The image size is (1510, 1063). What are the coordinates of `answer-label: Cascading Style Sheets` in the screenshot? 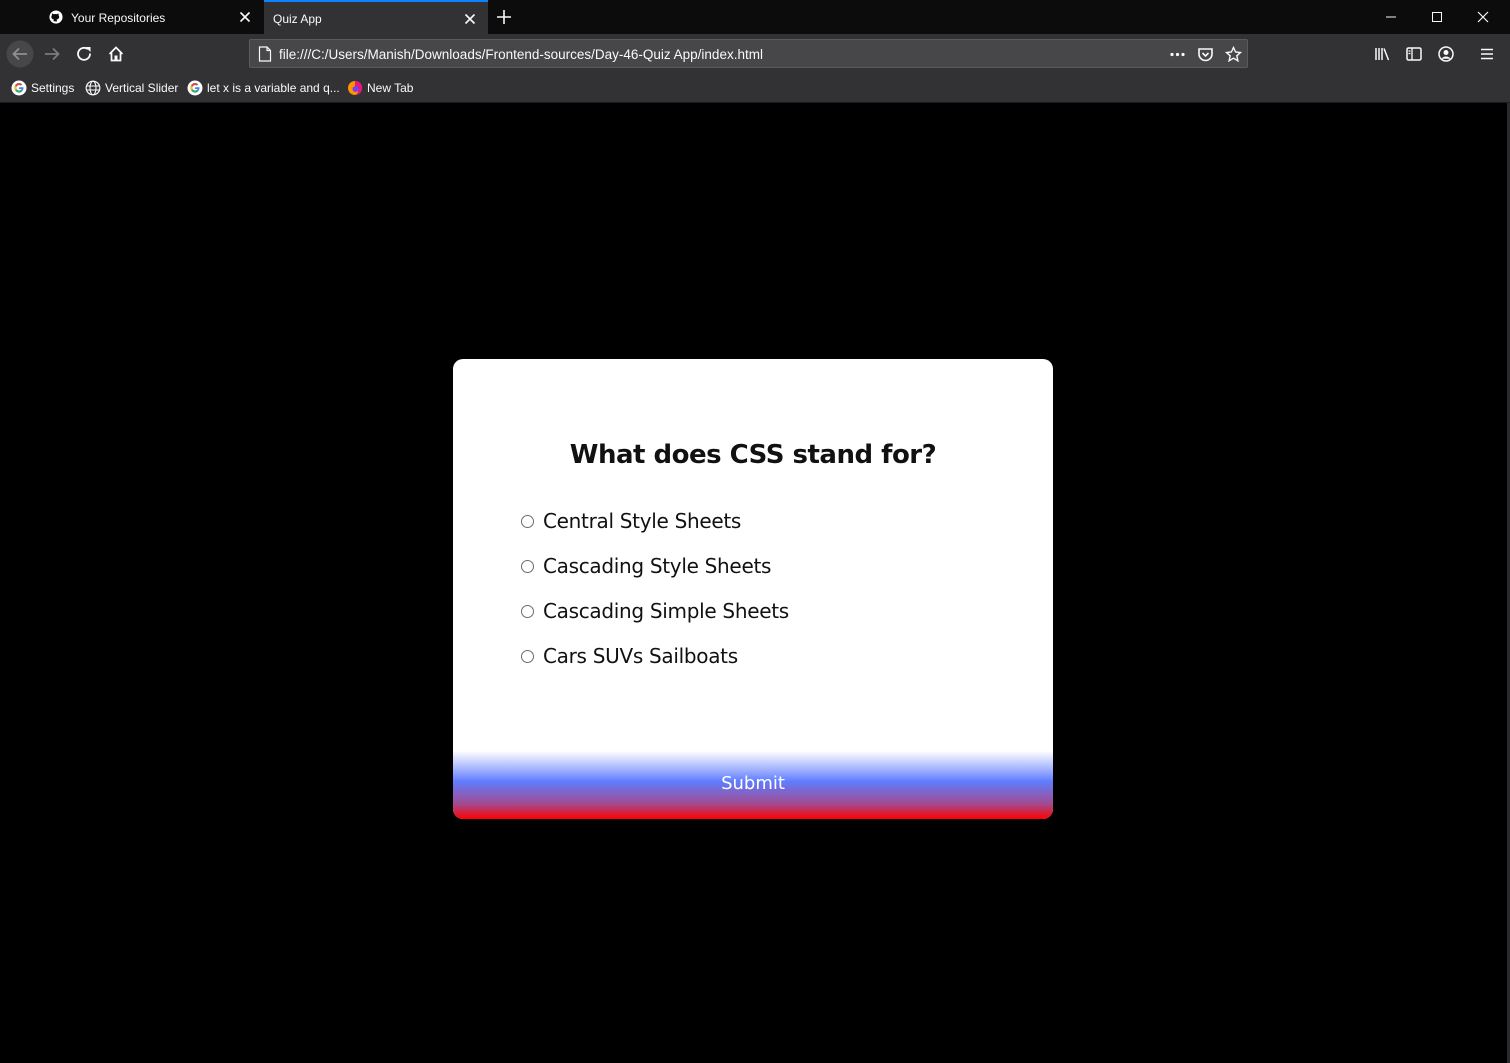 It's located at (657, 566).